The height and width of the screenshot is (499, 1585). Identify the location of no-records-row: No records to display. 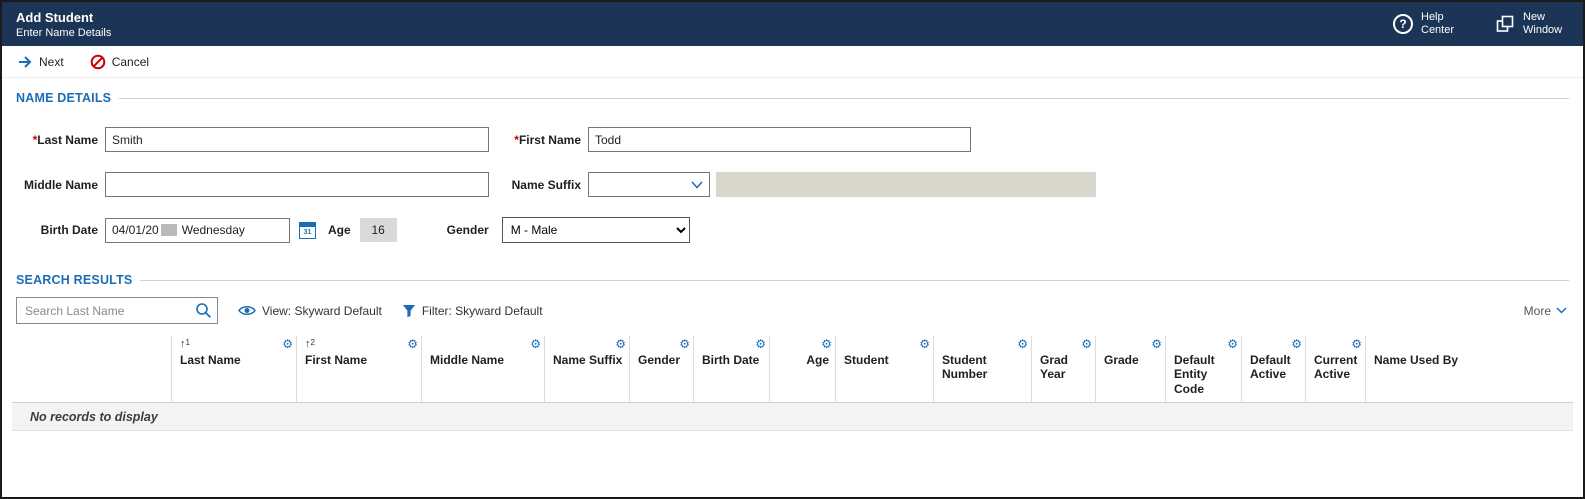
(792, 417).